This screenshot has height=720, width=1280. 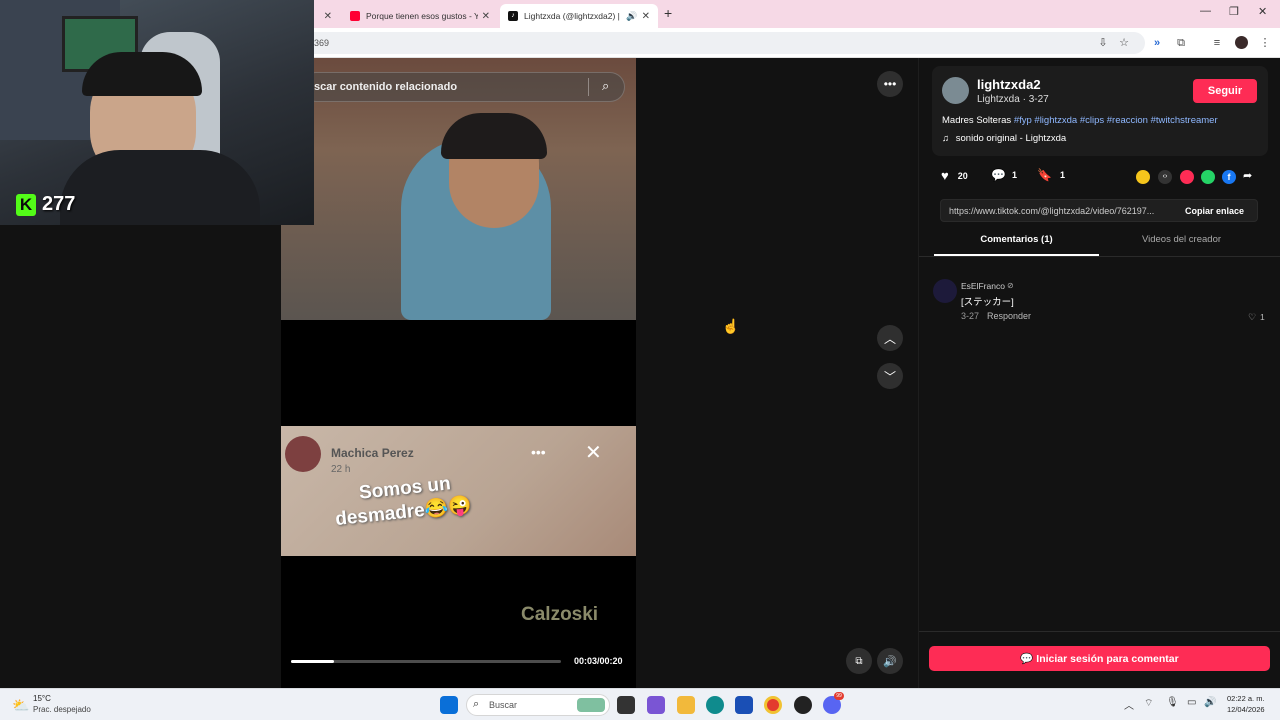 What do you see at coordinates (945, 291) in the screenshot?
I see `commenter-avatar` at bounding box center [945, 291].